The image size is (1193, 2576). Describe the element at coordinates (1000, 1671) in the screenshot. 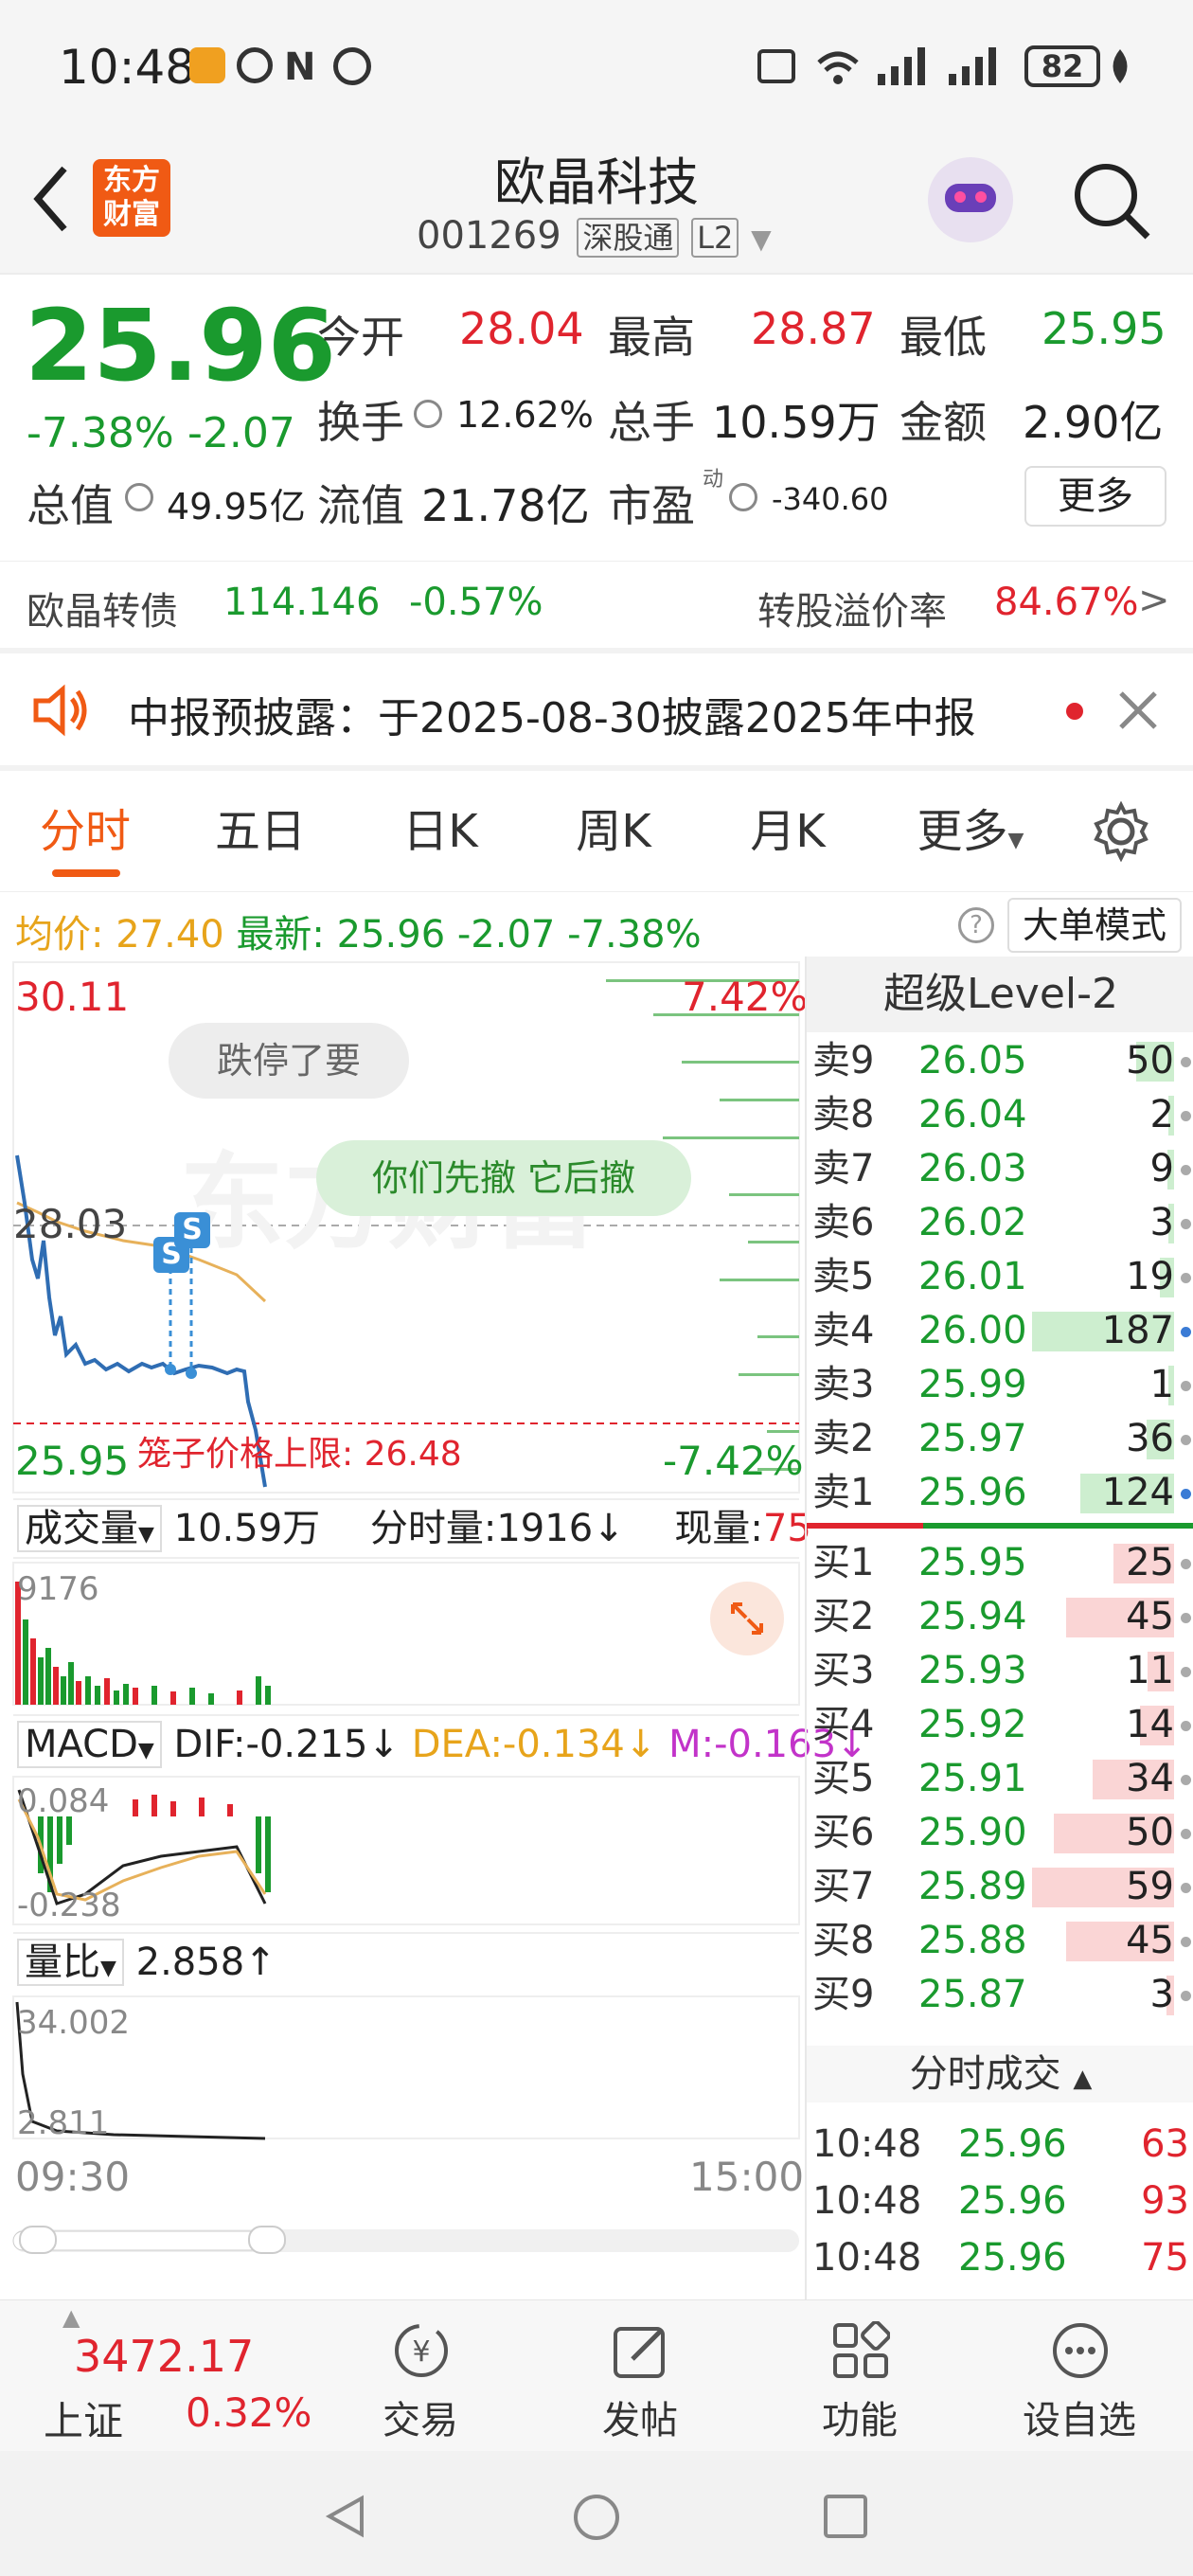

I see `bid-row: 买3 25.93 11` at that location.